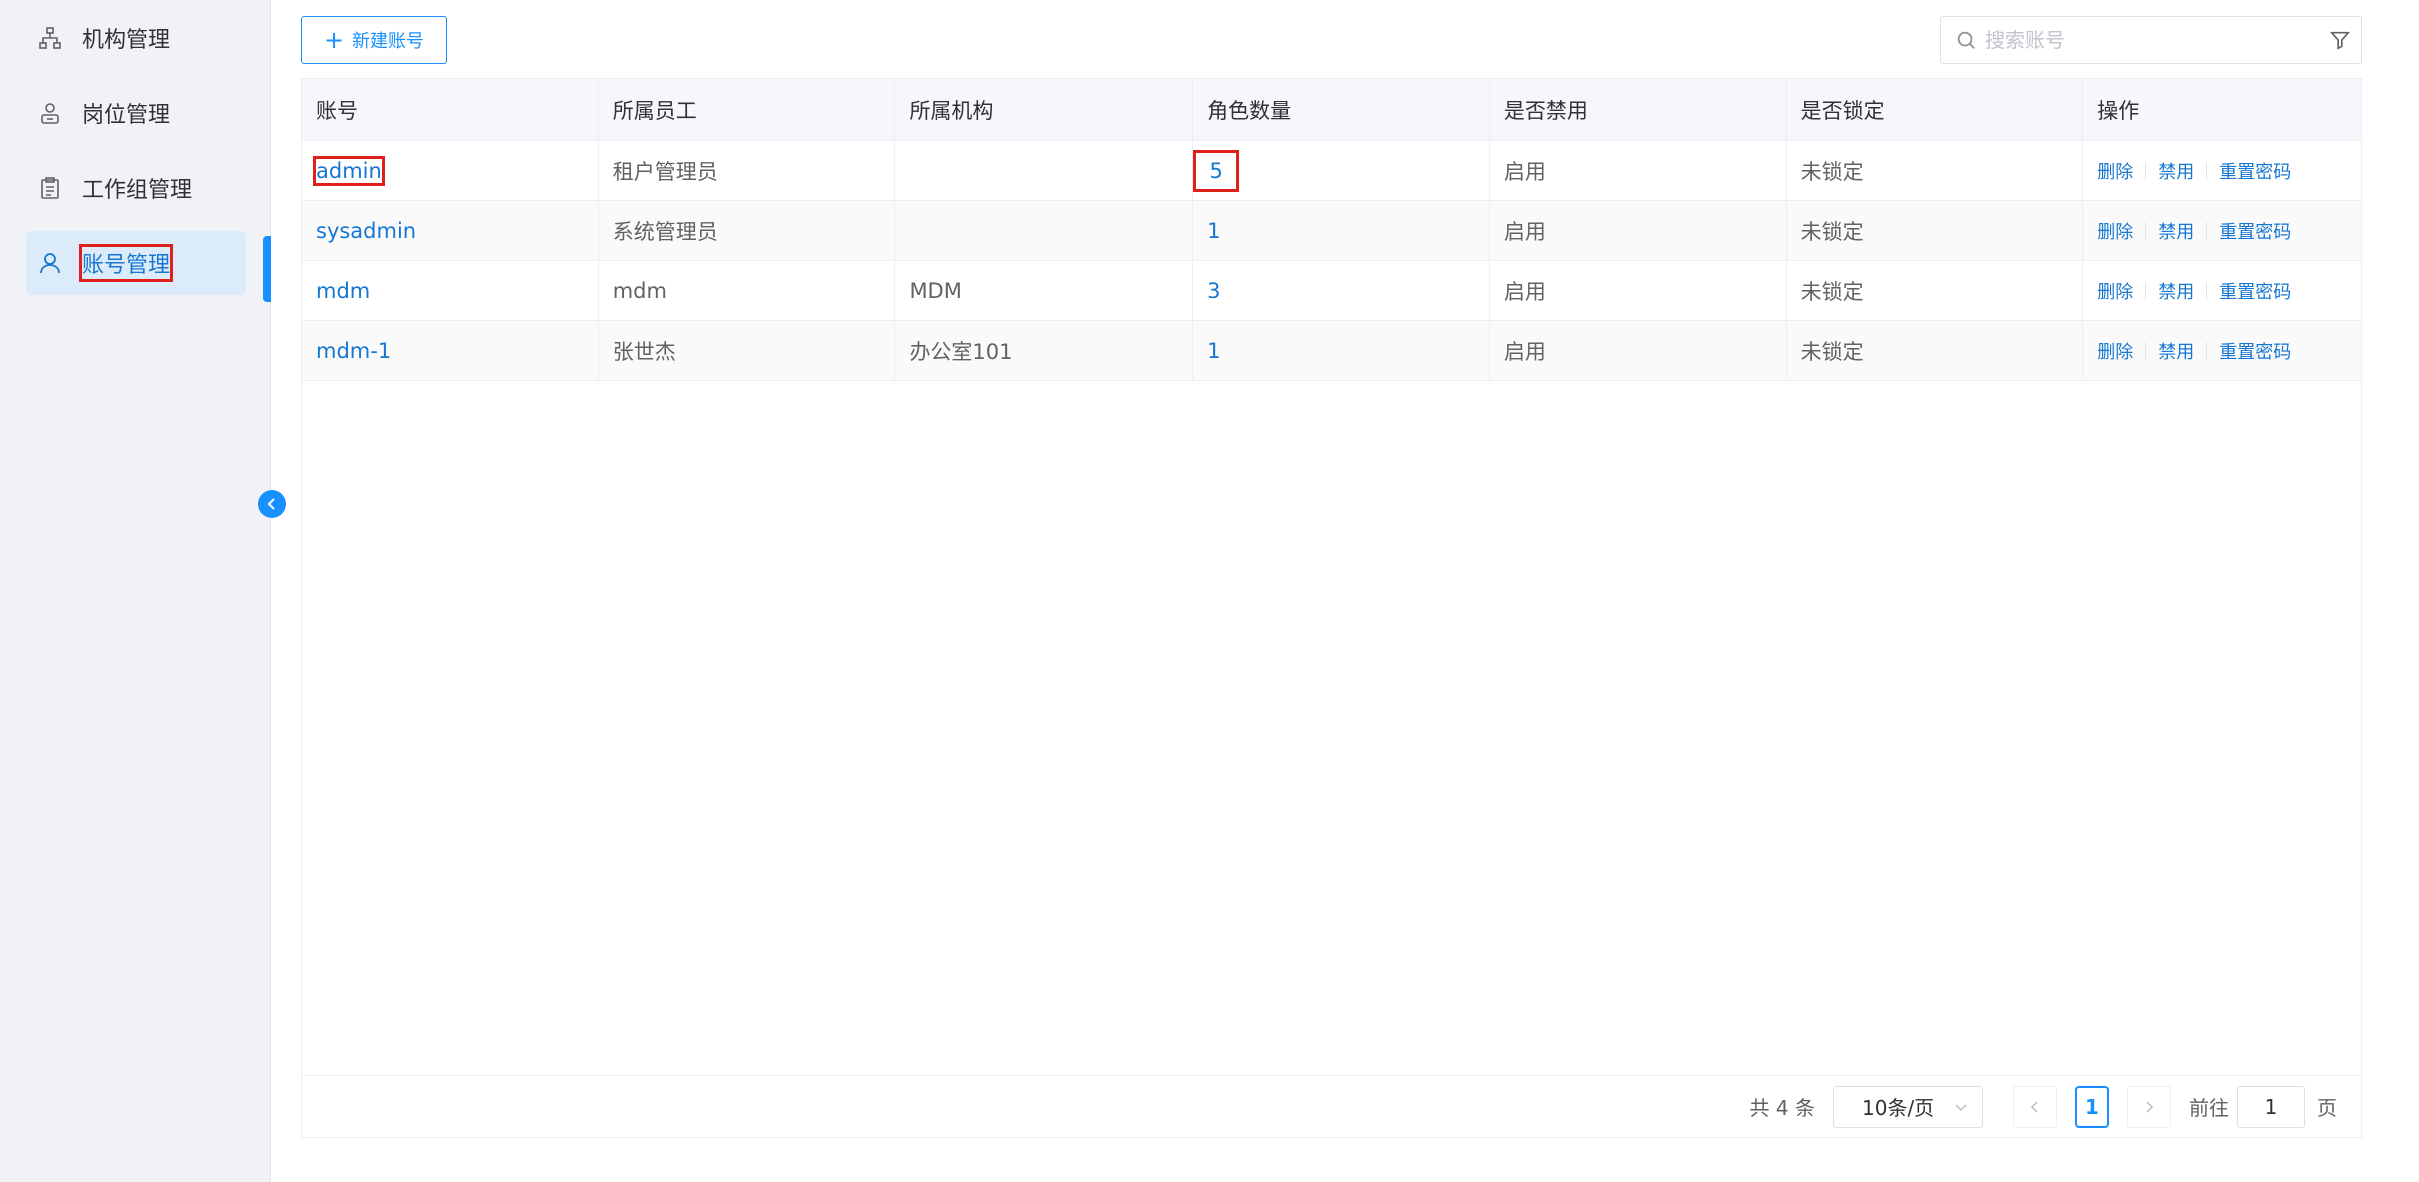 Image resolution: width=2419 pixels, height=1182 pixels. What do you see at coordinates (343, 291) in the screenshot?
I see `account-link: mdm` at bounding box center [343, 291].